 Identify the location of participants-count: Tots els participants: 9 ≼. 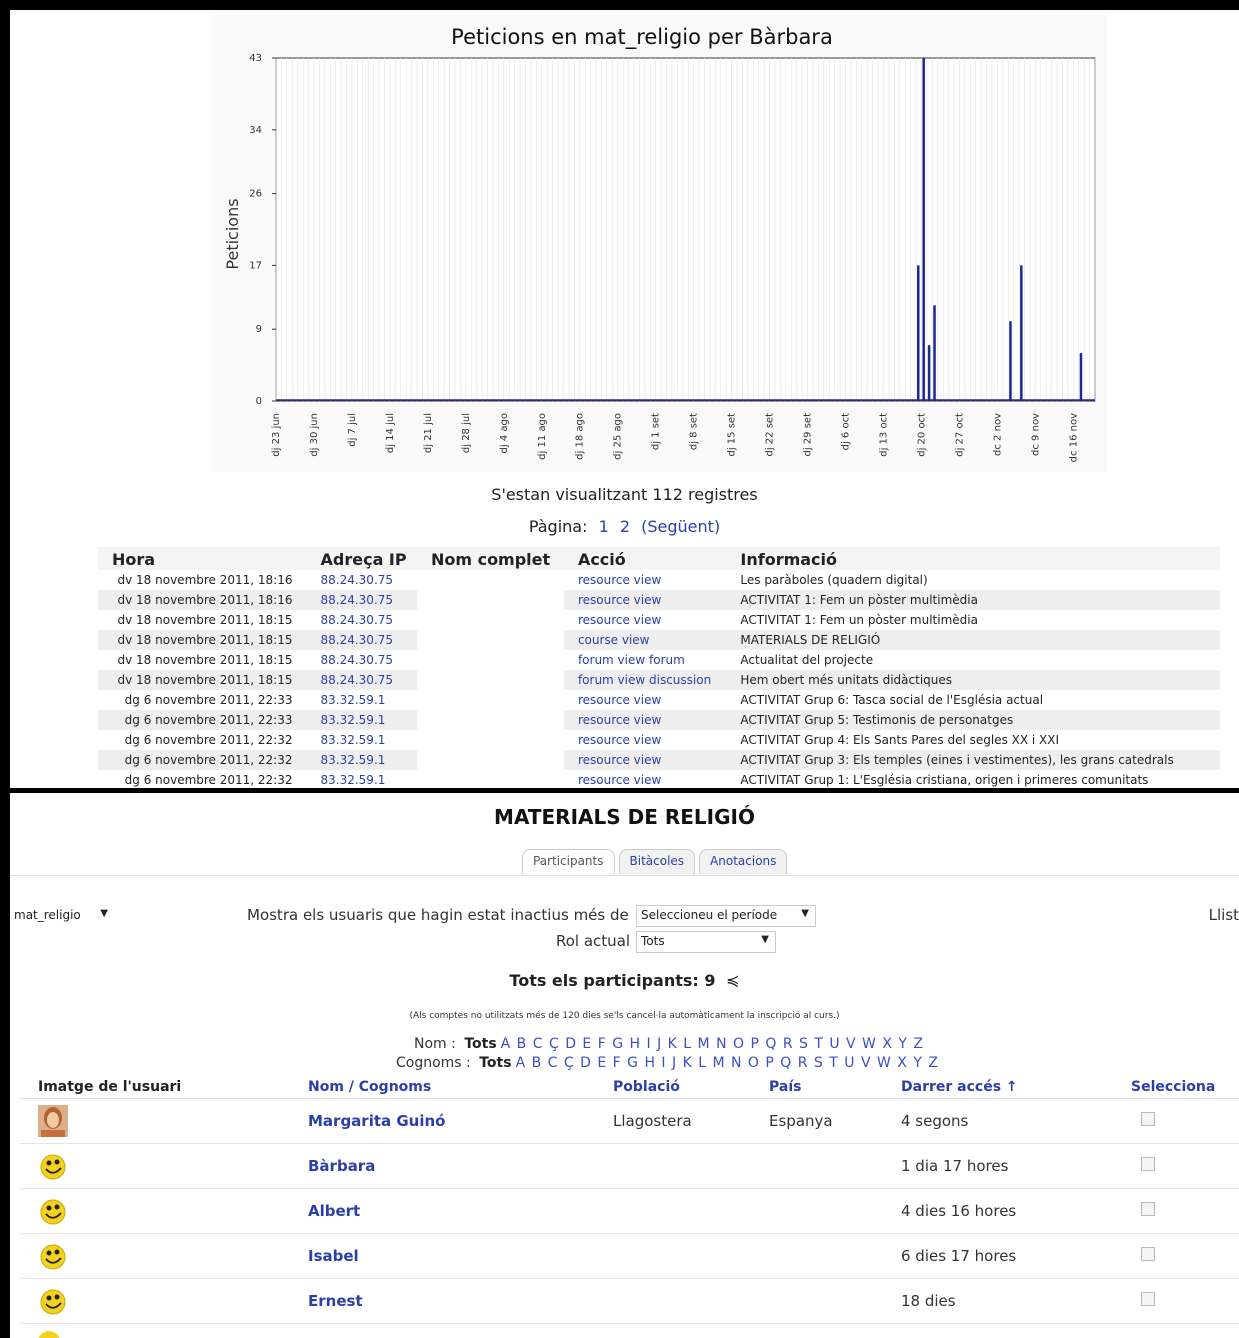
(624, 980).